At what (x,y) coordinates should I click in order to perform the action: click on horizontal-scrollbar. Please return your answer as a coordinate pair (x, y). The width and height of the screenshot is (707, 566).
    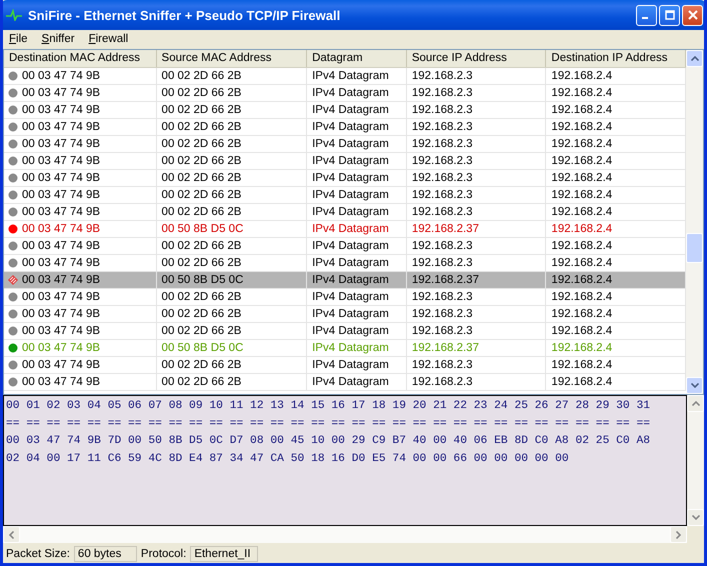
    Looking at the image, I should click on (345, 534).